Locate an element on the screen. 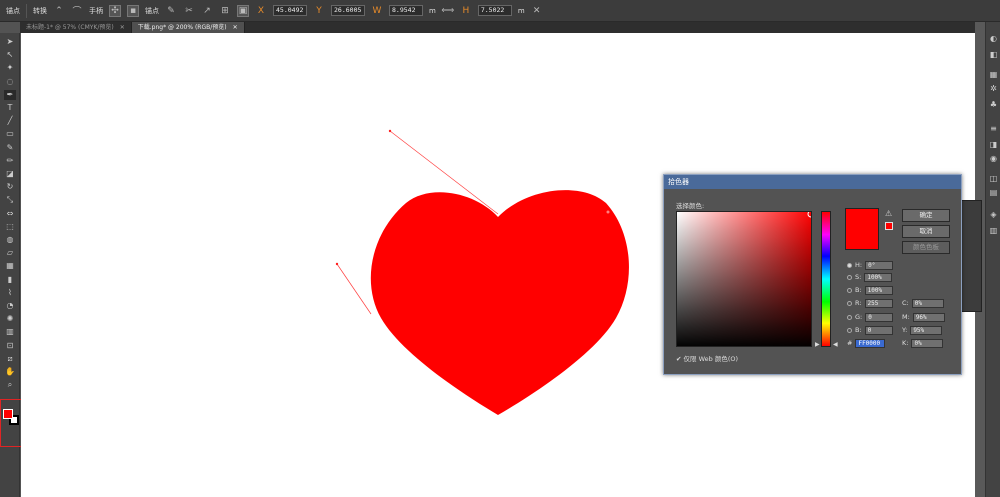  line-icon: ╱ is located at coordinates (10, 121).